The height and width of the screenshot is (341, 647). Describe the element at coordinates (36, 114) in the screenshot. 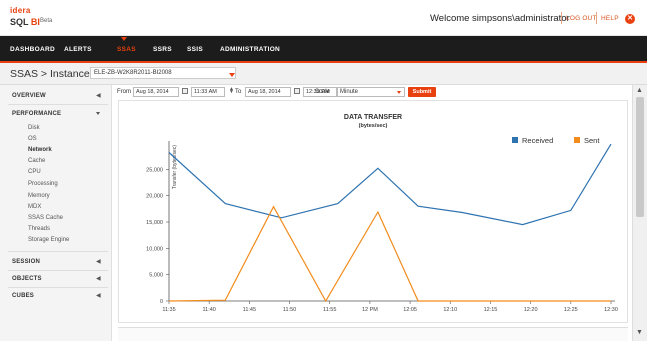

I see `sidebar-section-performance: PERFORMANCE` at that location.